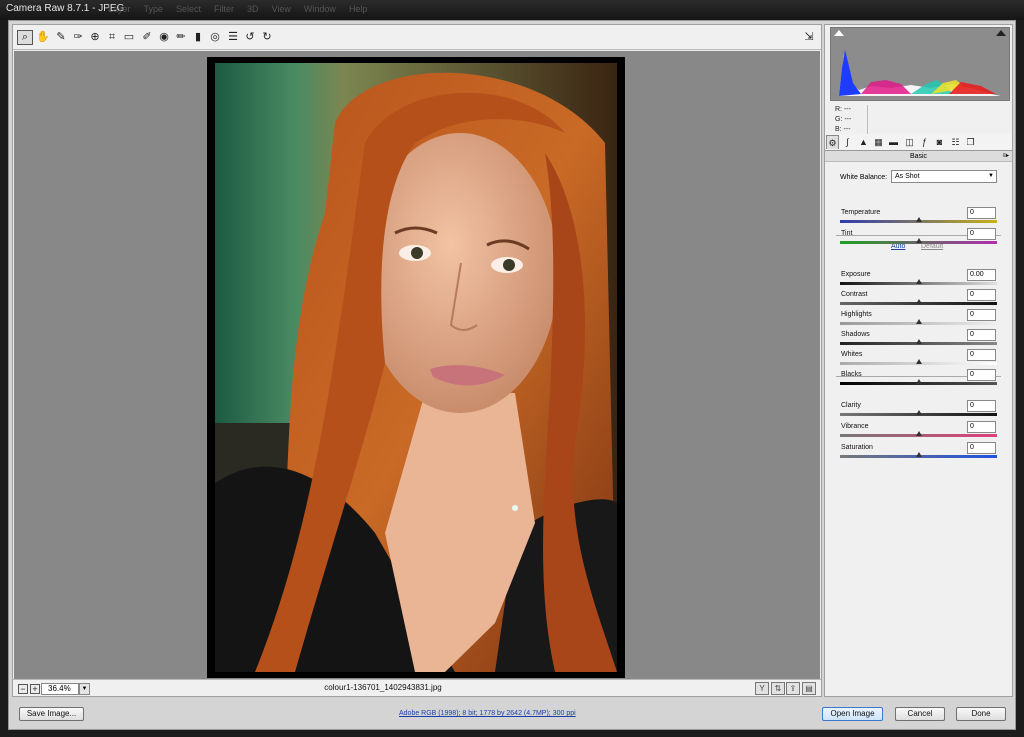 Image resolution: width=1024 pixels, height=737 pixels. I want to click on default-link: Default, so click(932, 246).